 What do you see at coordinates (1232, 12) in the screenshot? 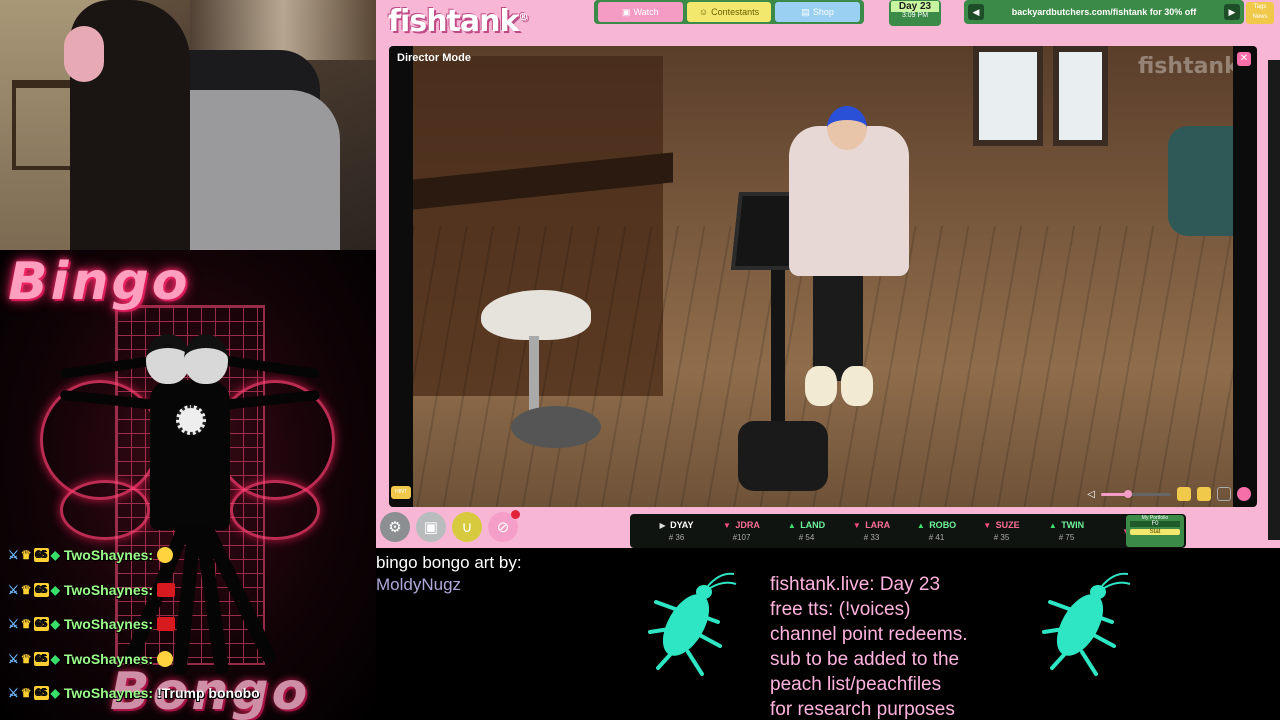
I see `promo-next-button: ▶` at bounding box center [1232, 12].